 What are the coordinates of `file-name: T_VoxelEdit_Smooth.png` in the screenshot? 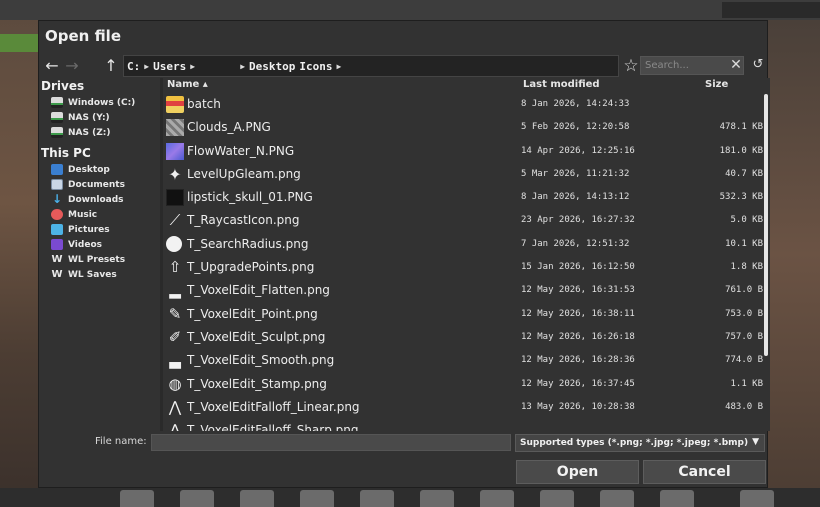 It's located at (261, 360).